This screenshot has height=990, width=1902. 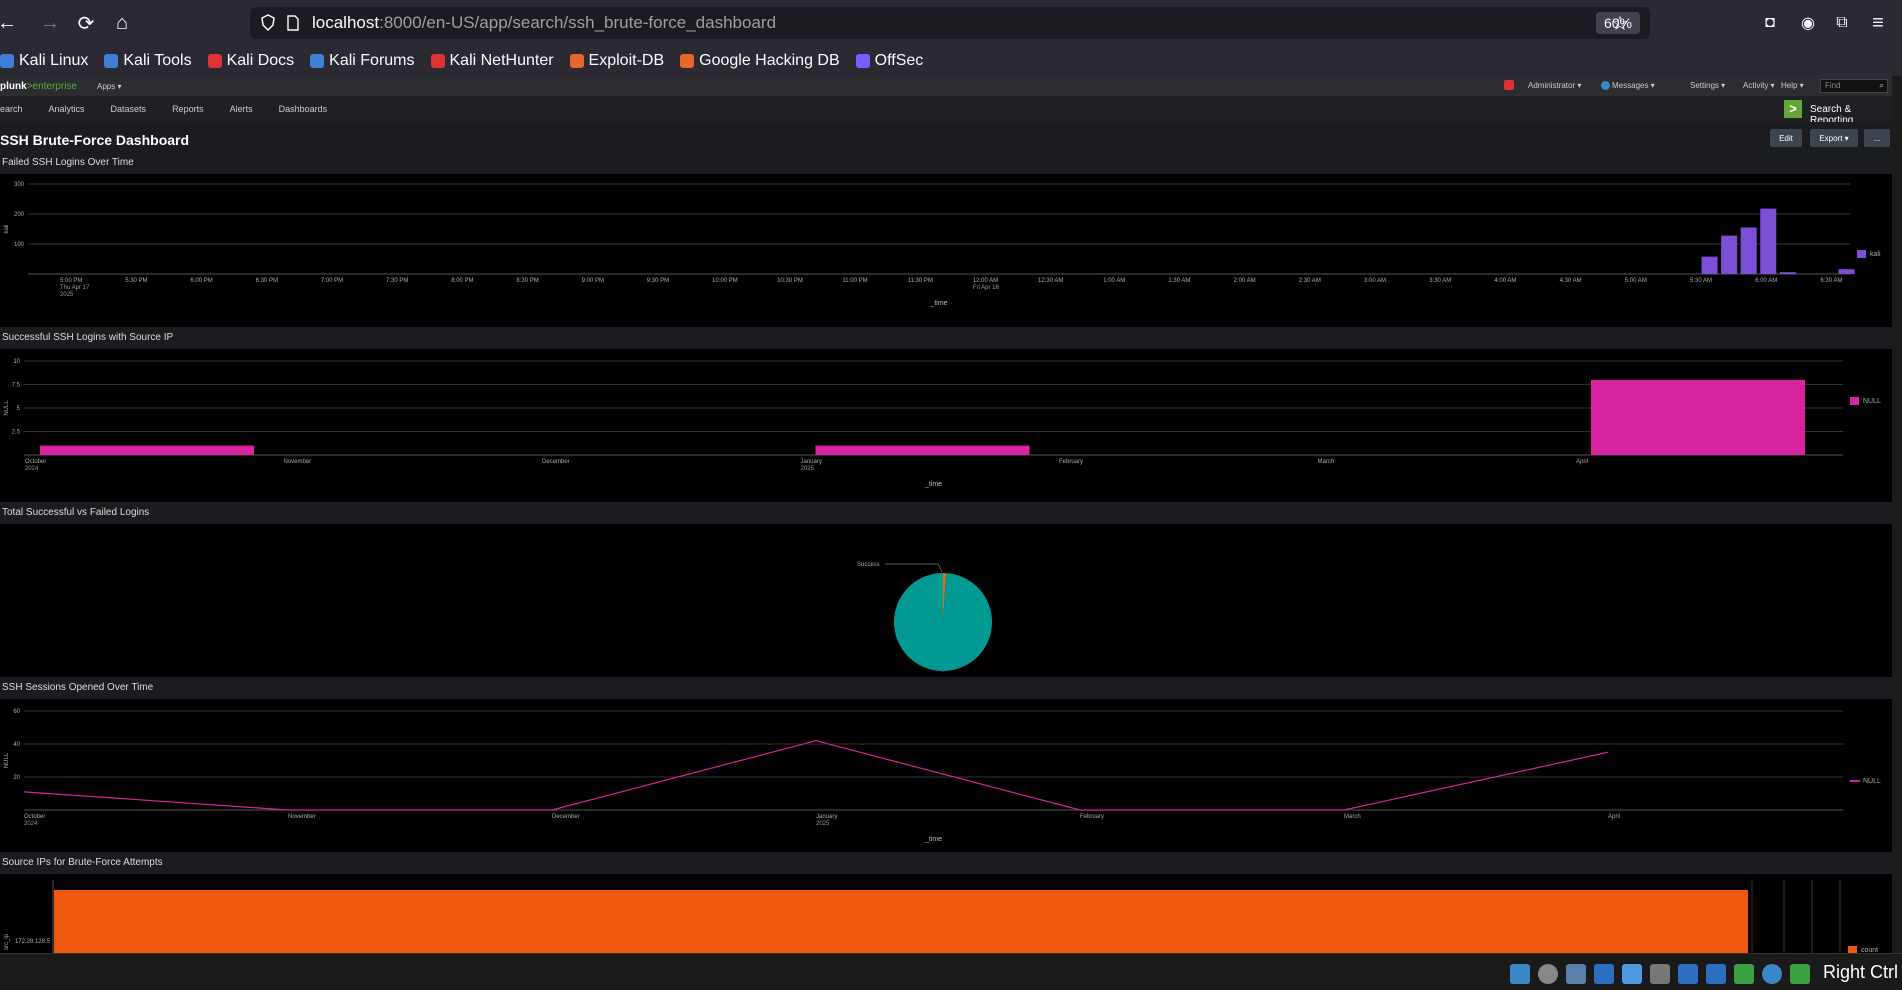 What do you see at coordinates (1854, 86) in the screenshot?
I see `find-input: Find ⌕` at bounding box center [1854, 86].